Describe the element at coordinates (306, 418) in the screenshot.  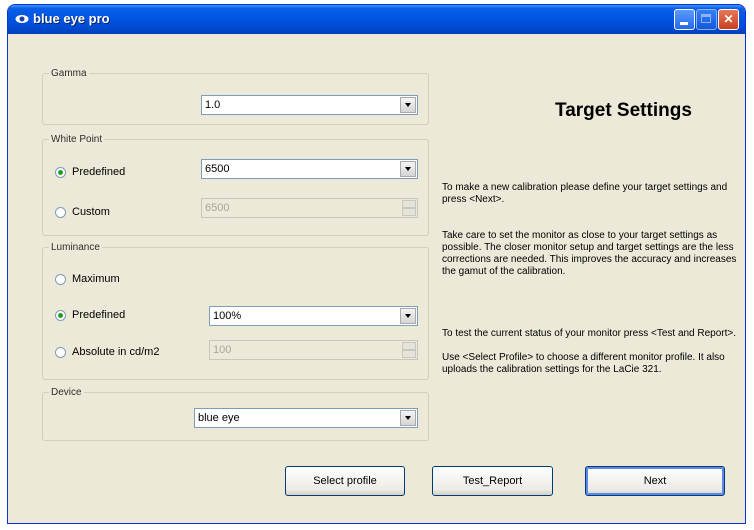
I see `device-select: blue eye` at that location.